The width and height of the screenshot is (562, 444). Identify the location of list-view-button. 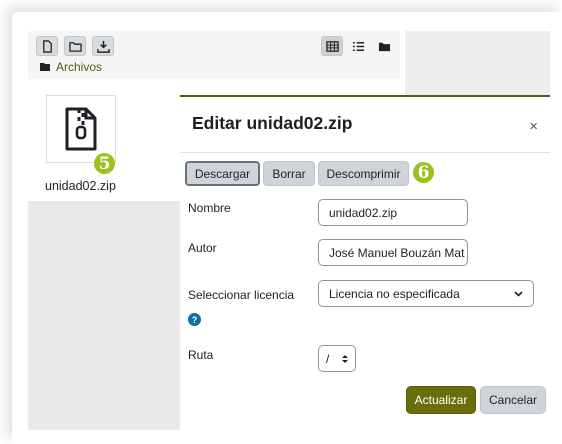
(358, 46).